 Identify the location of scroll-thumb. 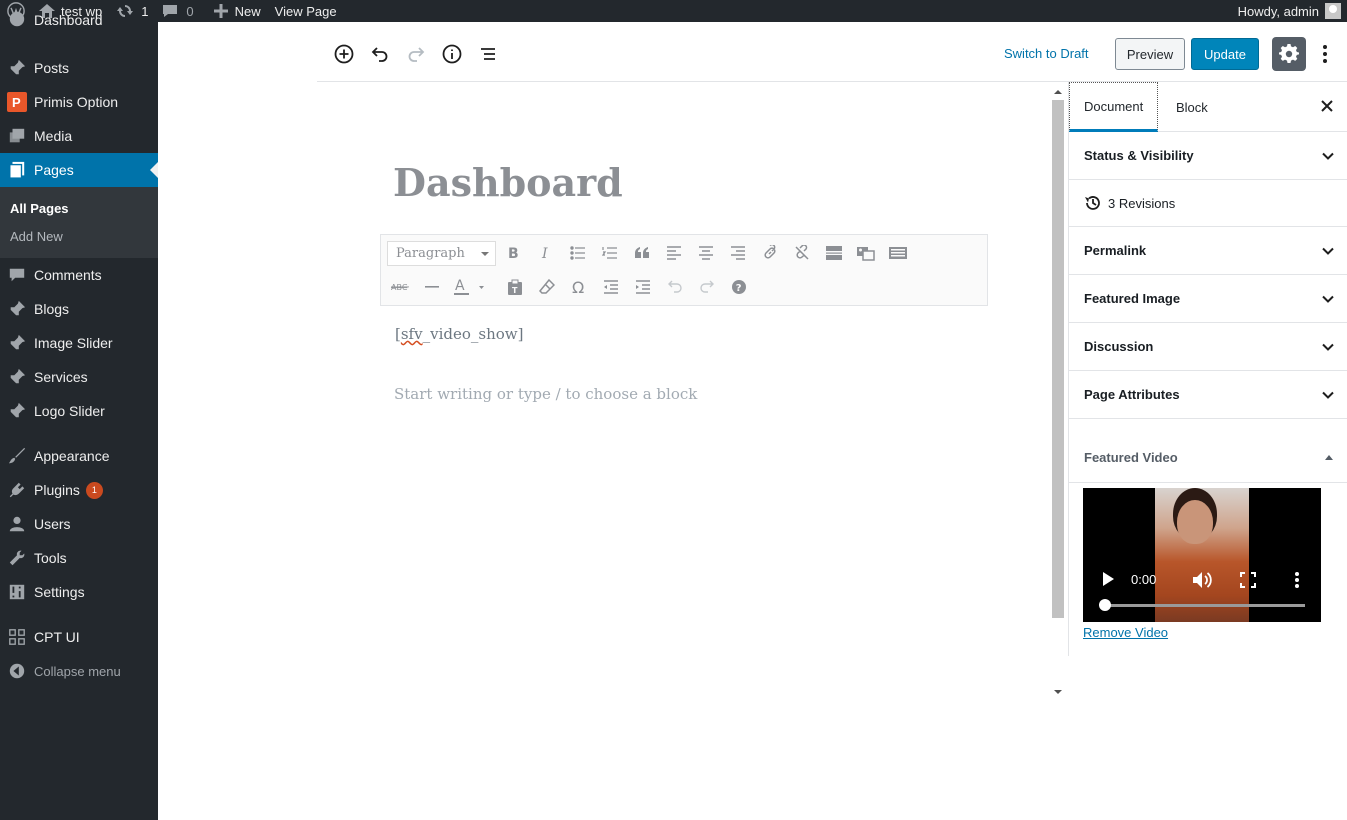
(1058, 359).